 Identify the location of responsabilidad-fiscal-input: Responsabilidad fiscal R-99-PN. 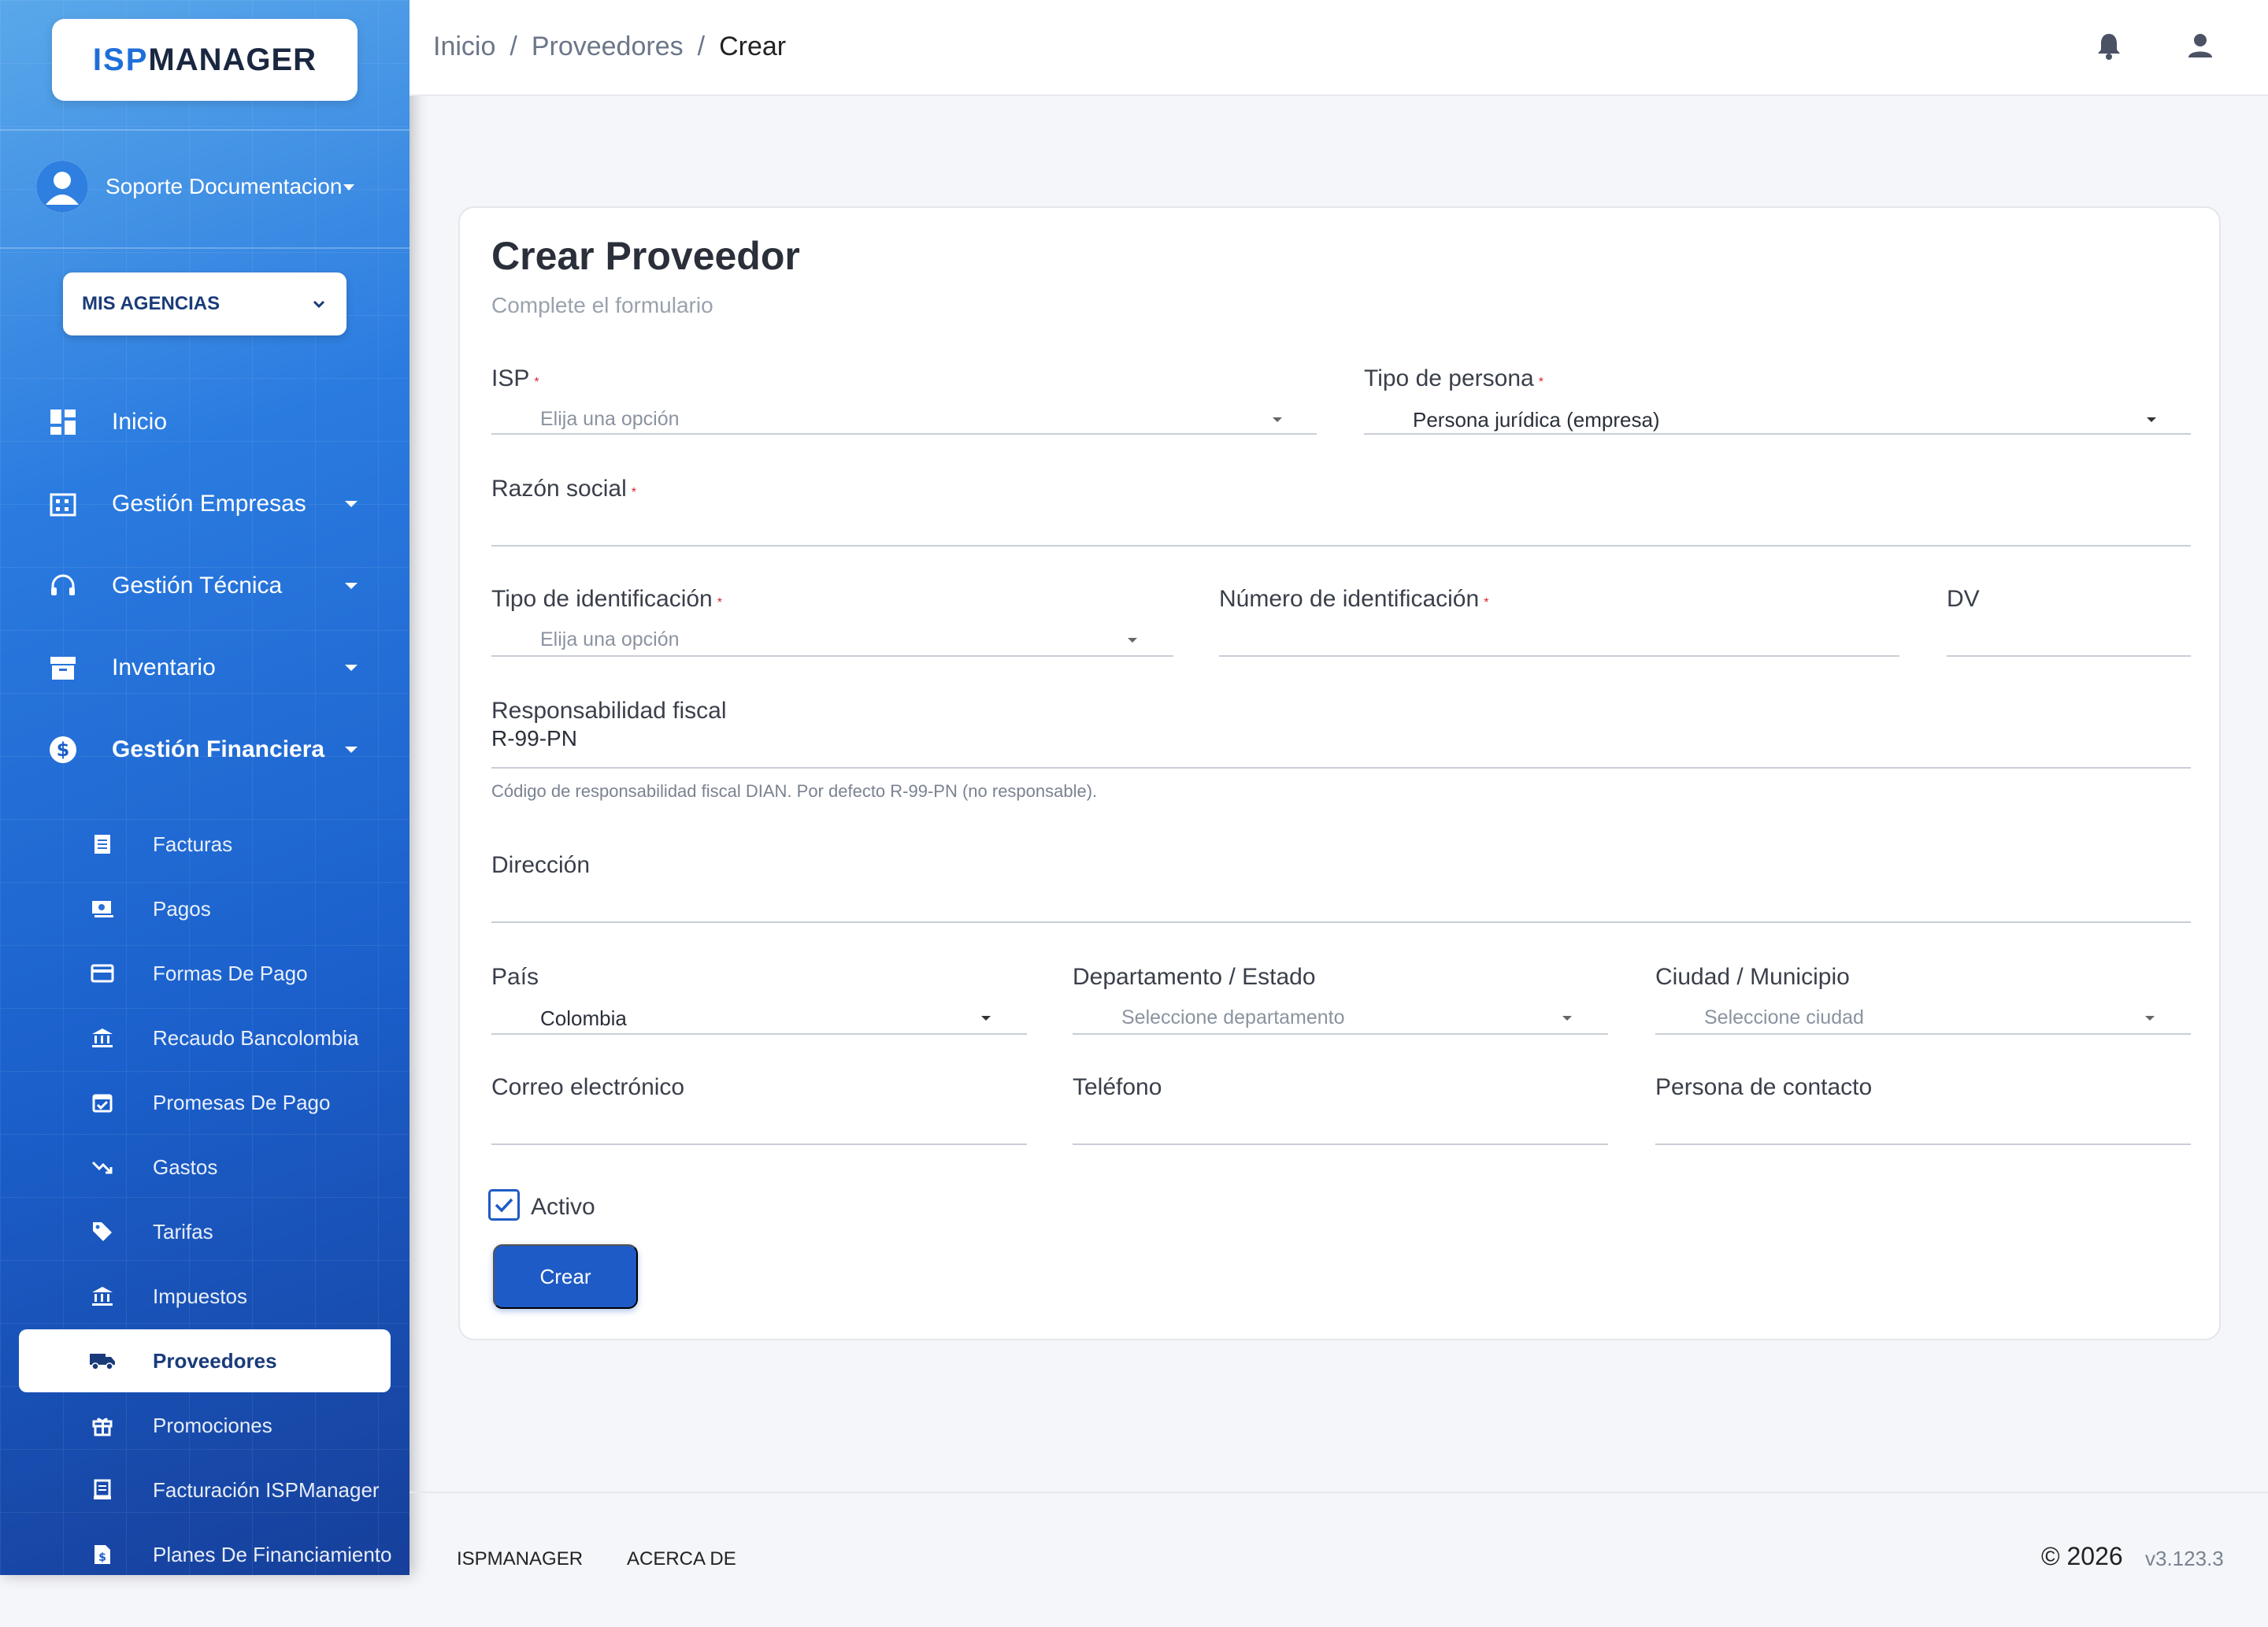
(1341, 733).